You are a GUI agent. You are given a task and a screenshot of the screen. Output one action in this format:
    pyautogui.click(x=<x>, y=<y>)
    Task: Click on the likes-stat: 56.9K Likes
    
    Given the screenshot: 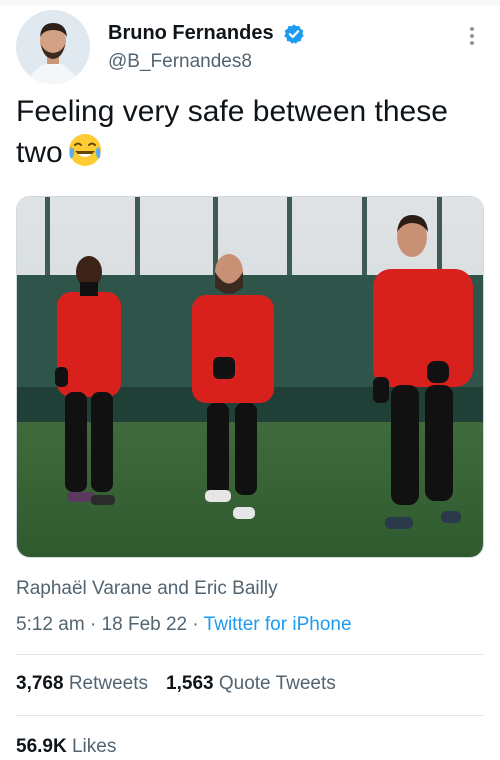 What is the action you would take?
    pyautogui.click(x=66, y=747)
    